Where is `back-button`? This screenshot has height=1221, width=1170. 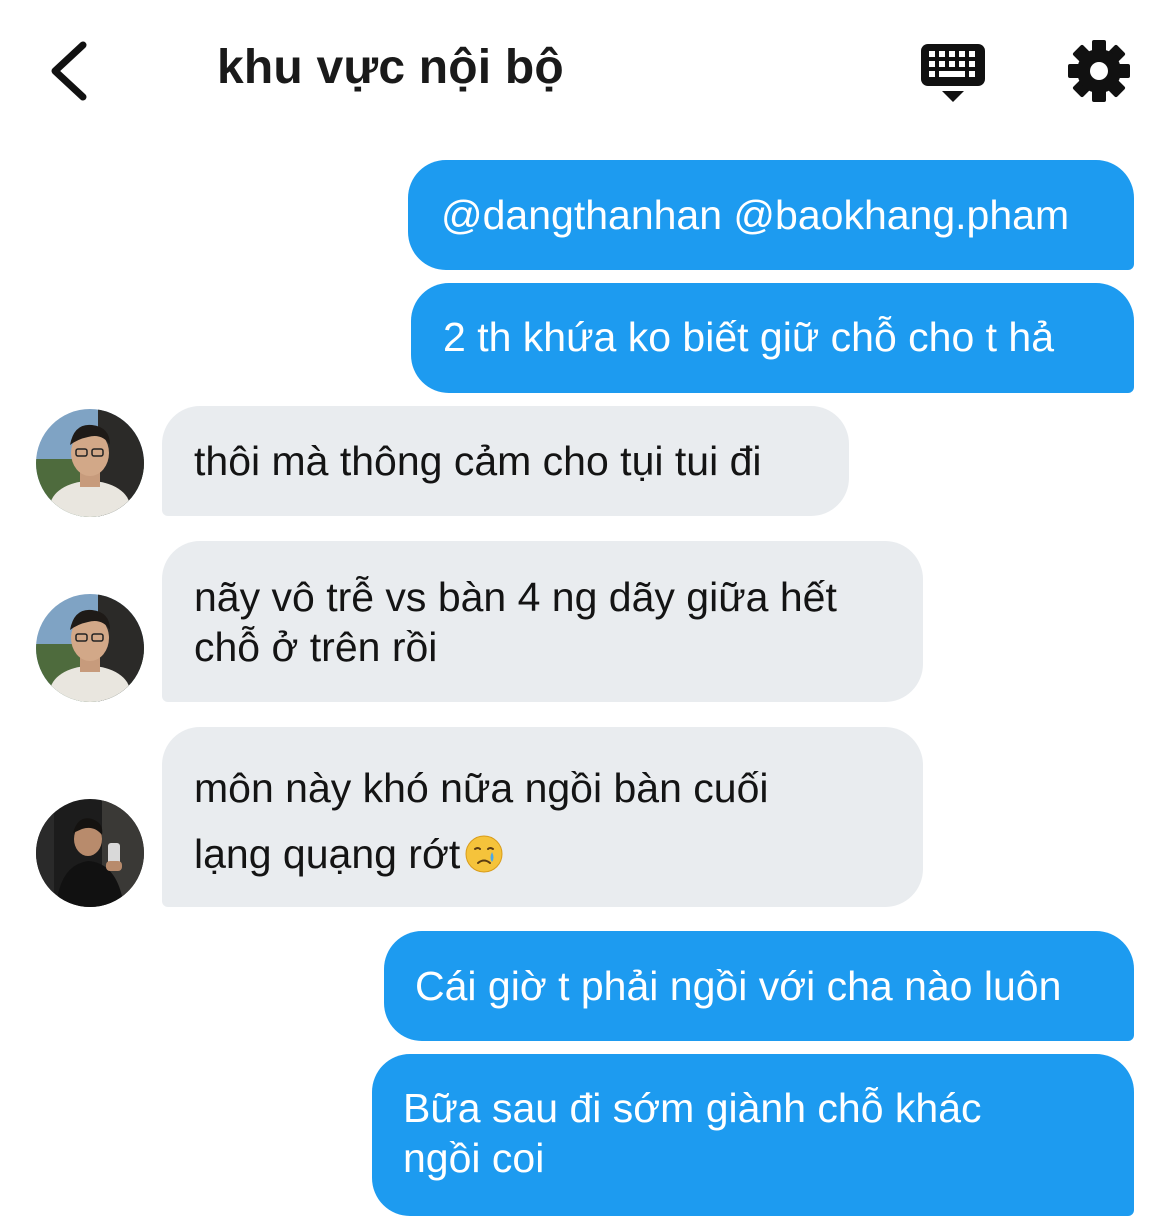 back-button is located at coordinates (68, 71).